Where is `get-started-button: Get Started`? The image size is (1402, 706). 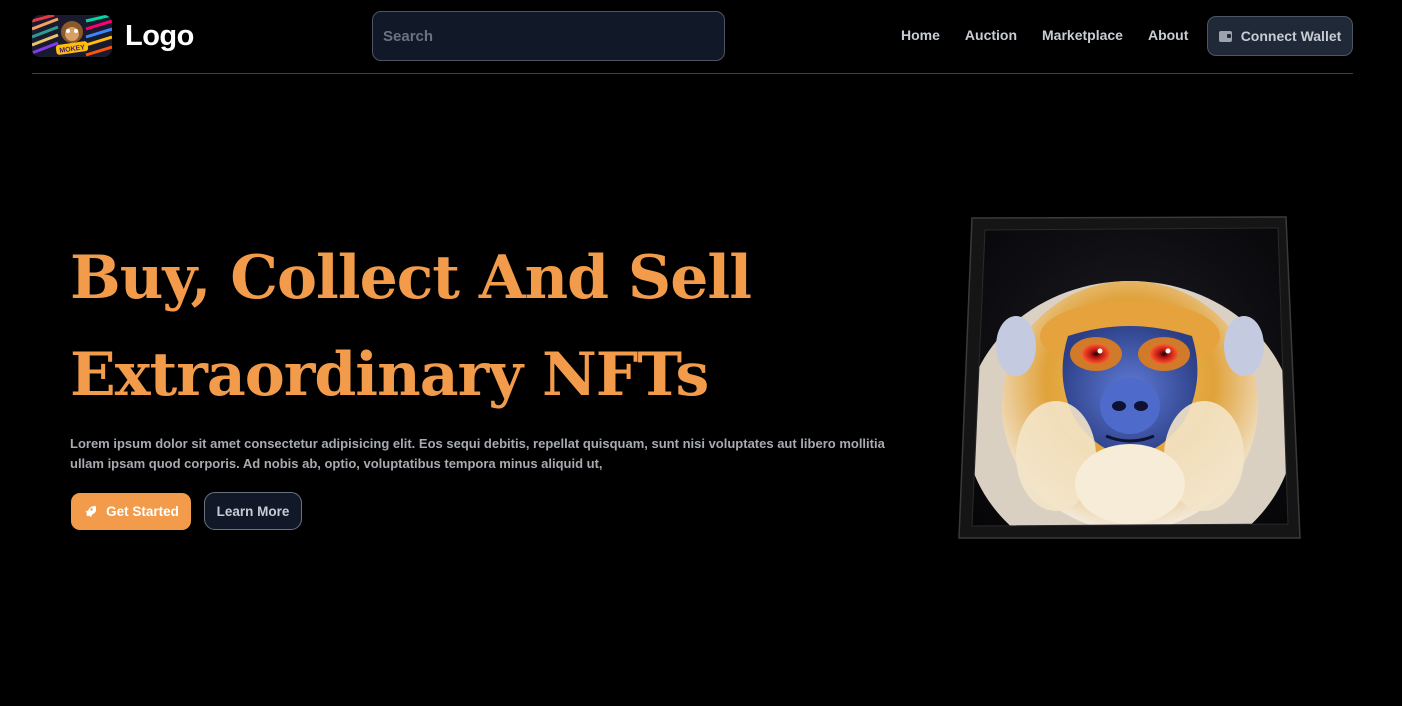 get-started-button: Get Started is located at coordinates (131, 511).